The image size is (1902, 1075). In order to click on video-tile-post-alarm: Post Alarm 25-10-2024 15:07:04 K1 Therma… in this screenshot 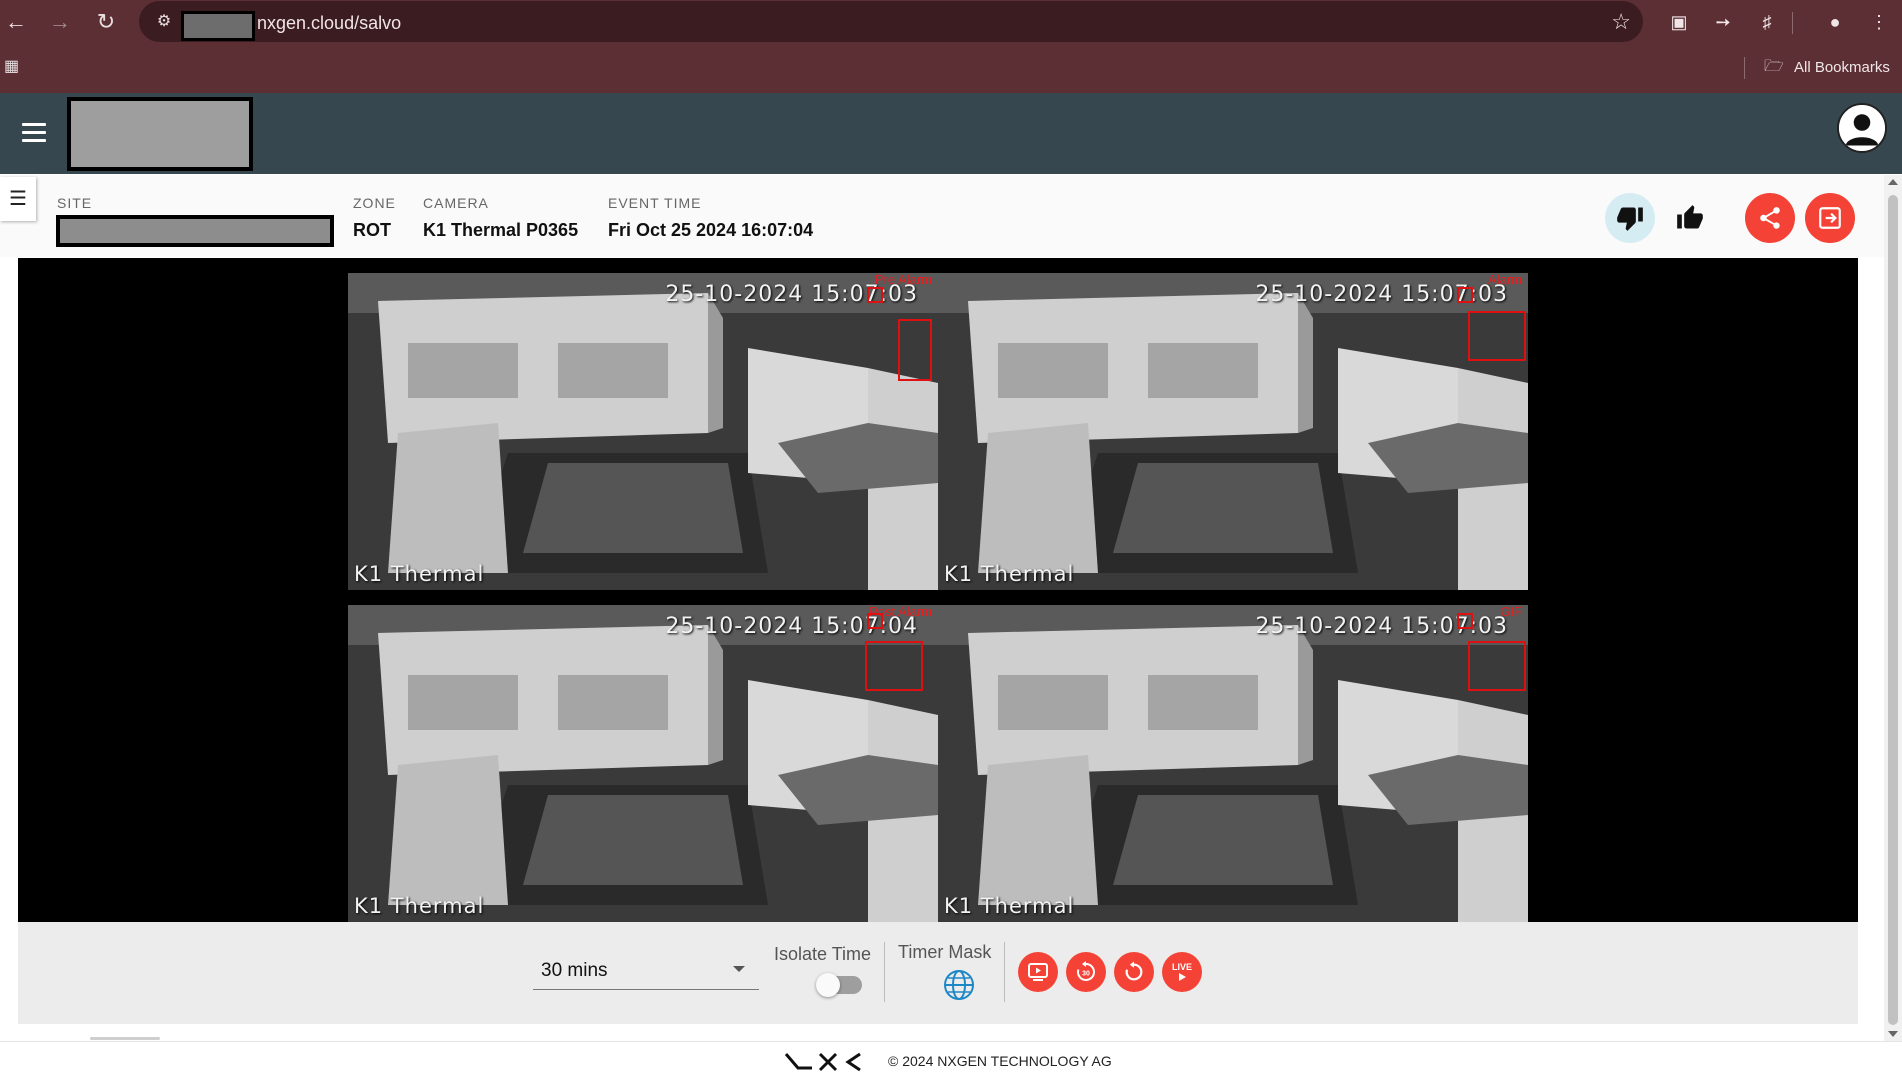, I will do `click(643, 763)`.